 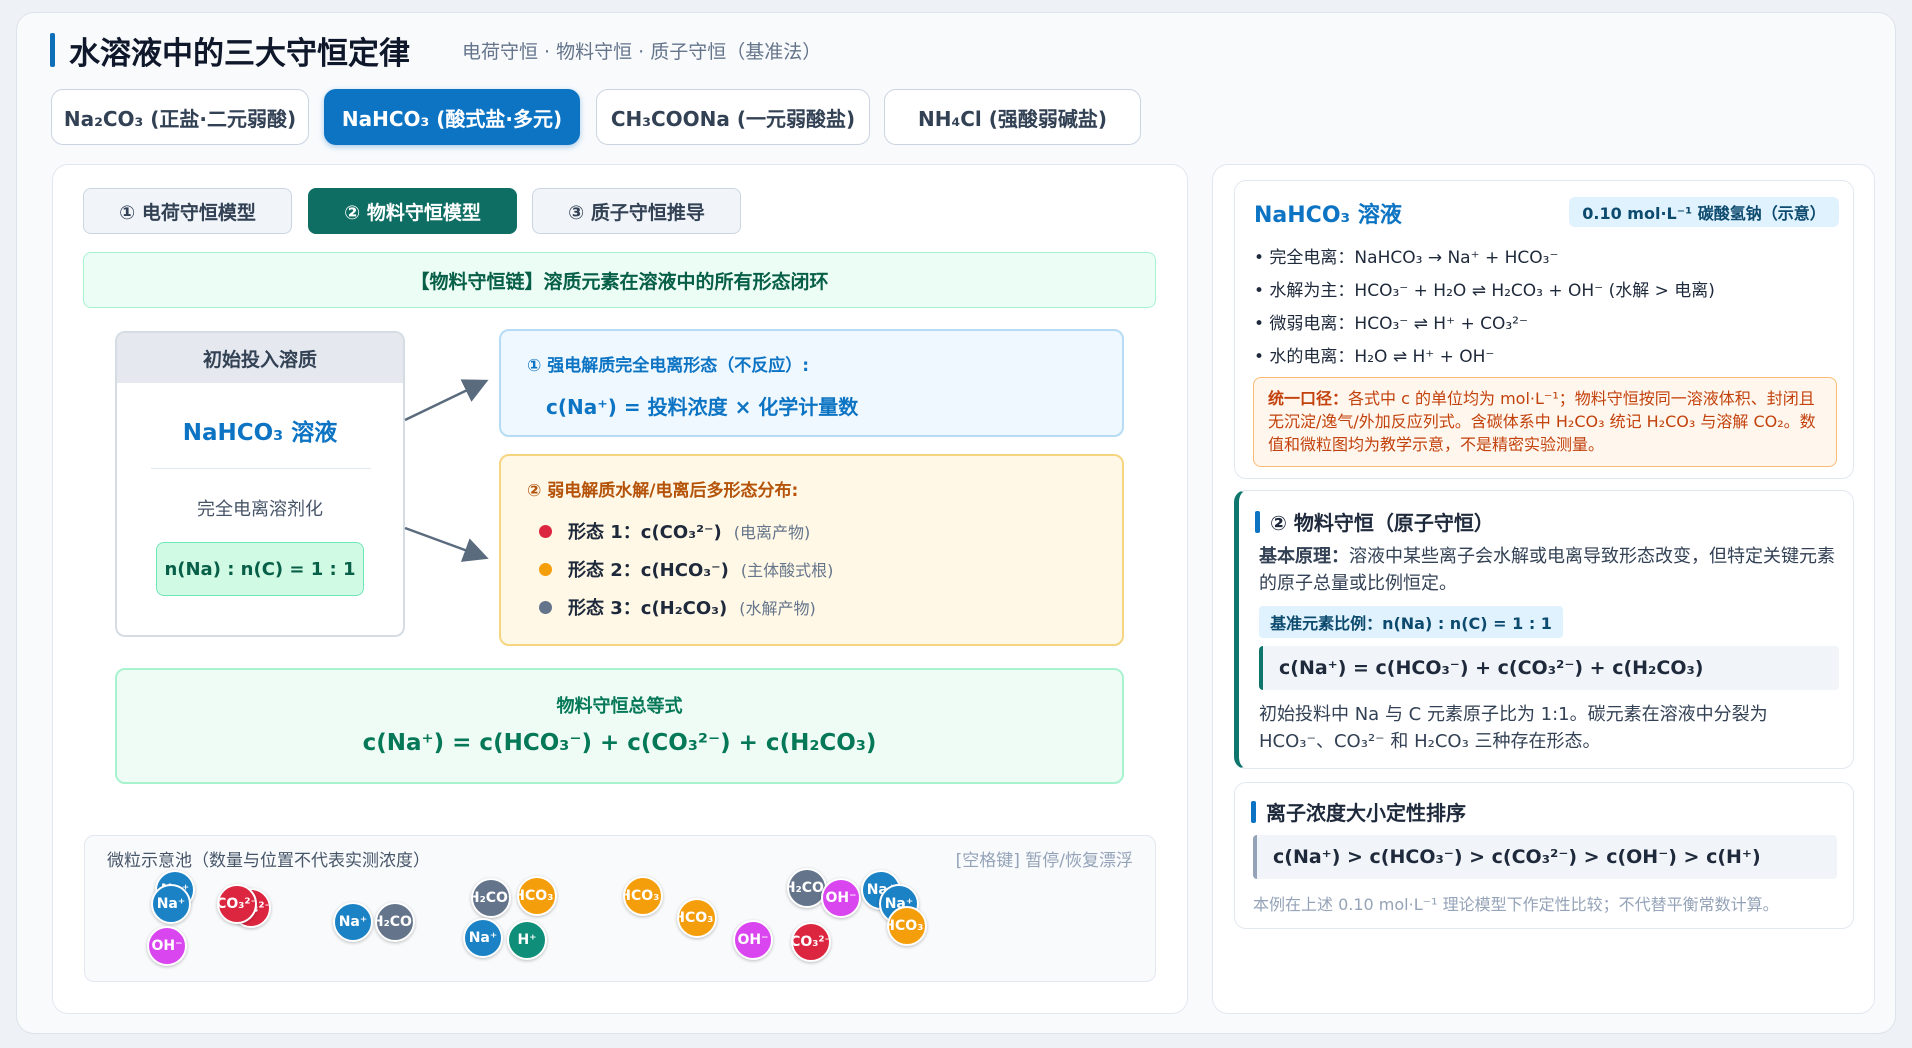 I want to click on initial-solute-text: 完全电离溶剂化, so click(x=260, y=509).